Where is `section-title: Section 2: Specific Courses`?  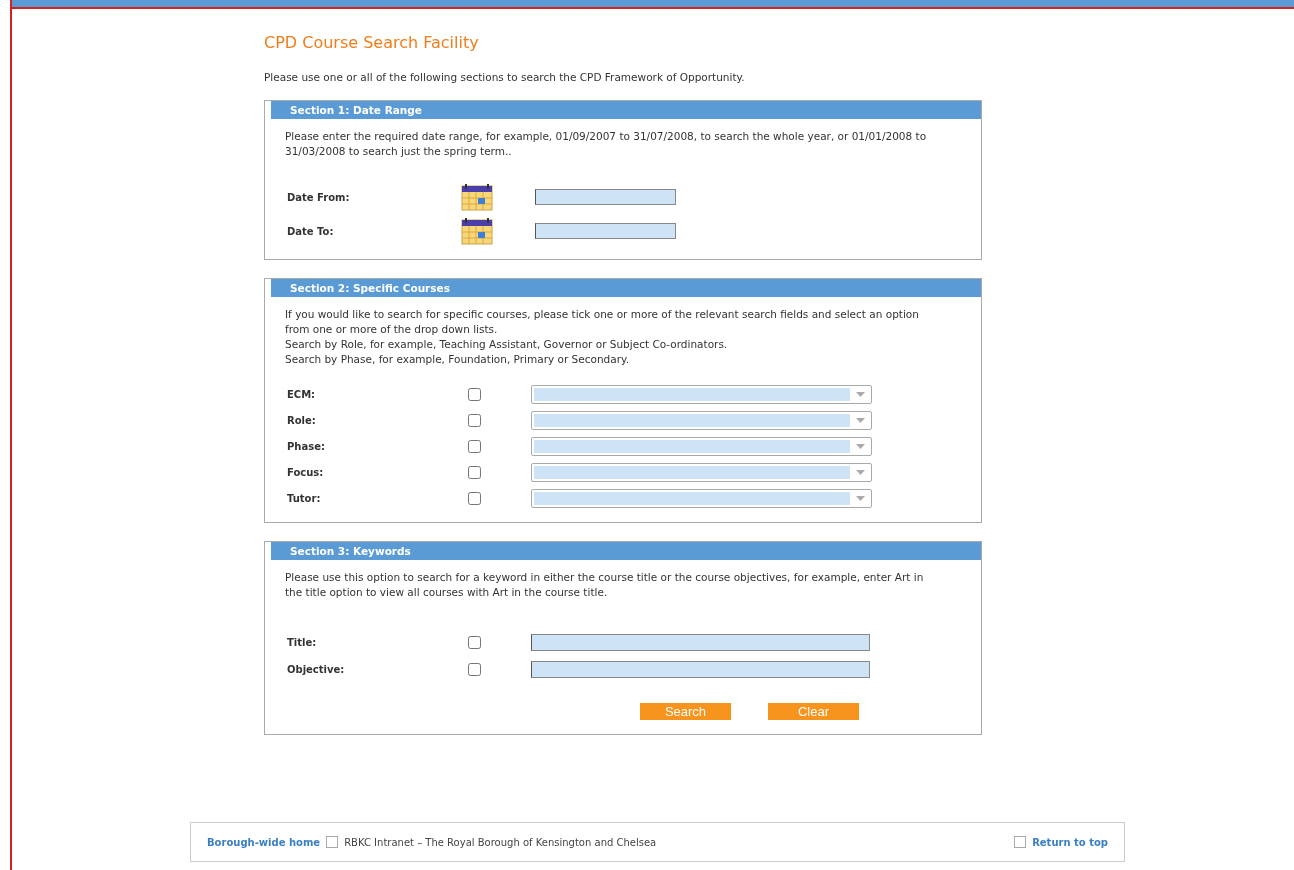 section-title: Section 2: Specific Courses is located at coordinates (370, 288).